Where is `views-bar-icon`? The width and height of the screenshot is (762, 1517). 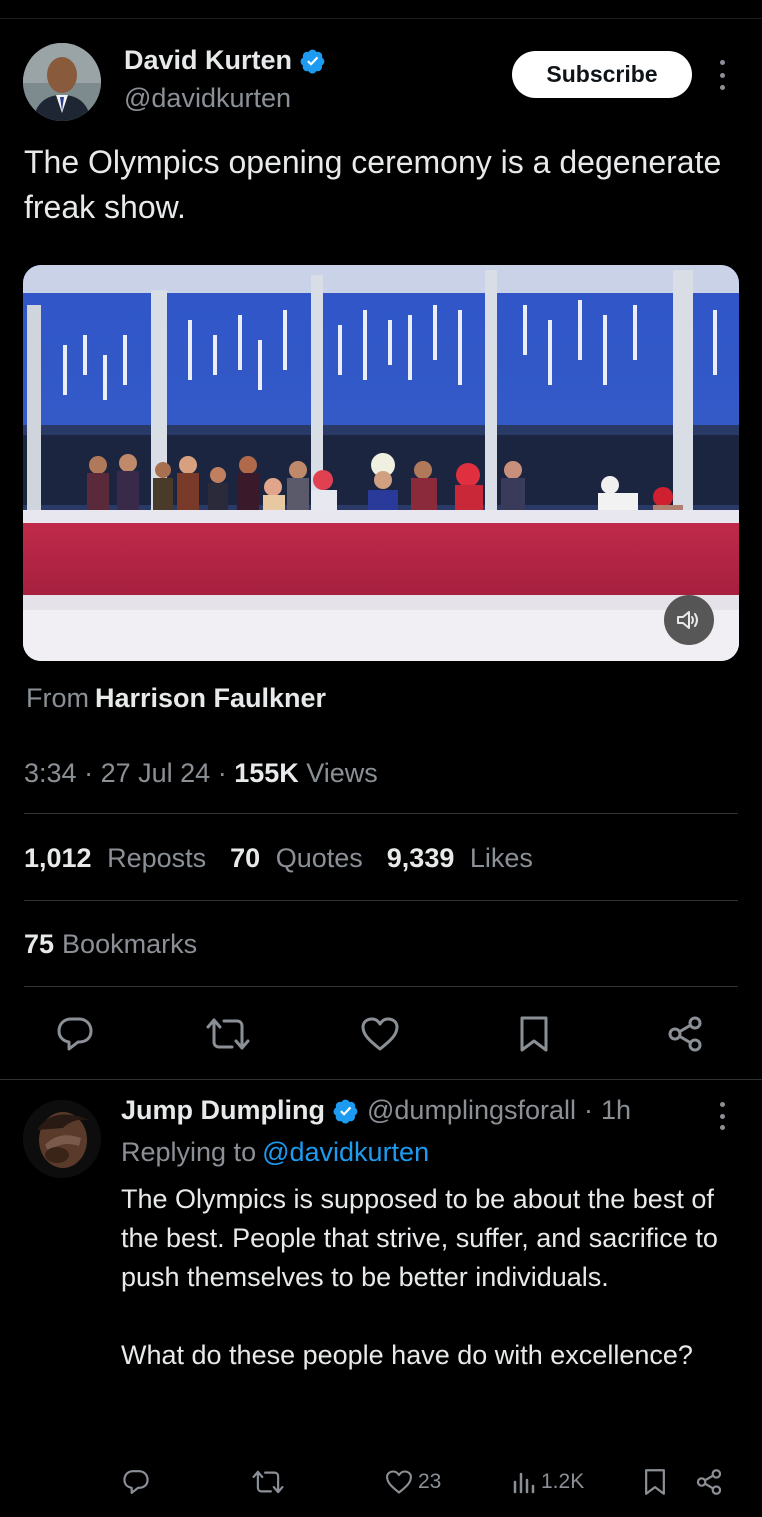
views-bar-icon is located at coordinates (524, 1483).